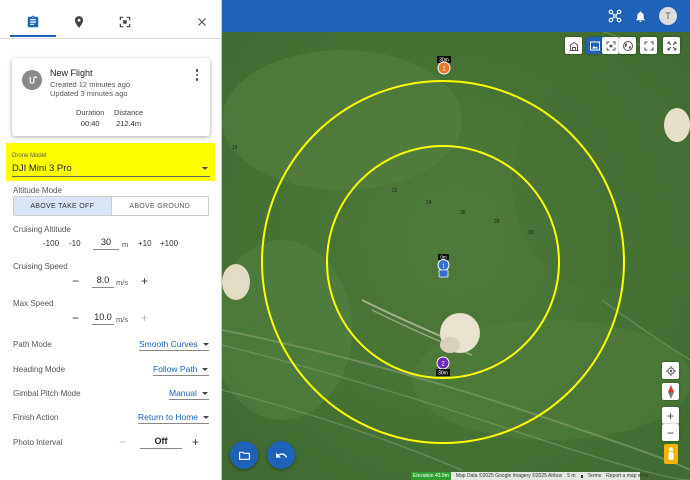 Image resolution: width=690 pixels, height=480 pixels. Describe the element at coordinates (37, 190) in the screenshot. I see `altitude-mode-label: Altitude Mode` at that location.